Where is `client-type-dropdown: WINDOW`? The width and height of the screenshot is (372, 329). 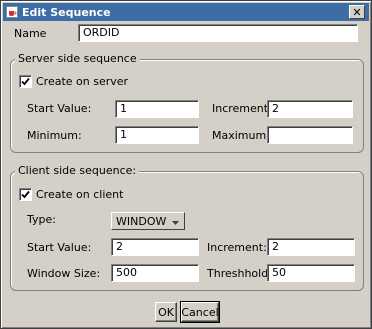 client-type-dropdown: WINDOW is located at coordinates (148, 221).